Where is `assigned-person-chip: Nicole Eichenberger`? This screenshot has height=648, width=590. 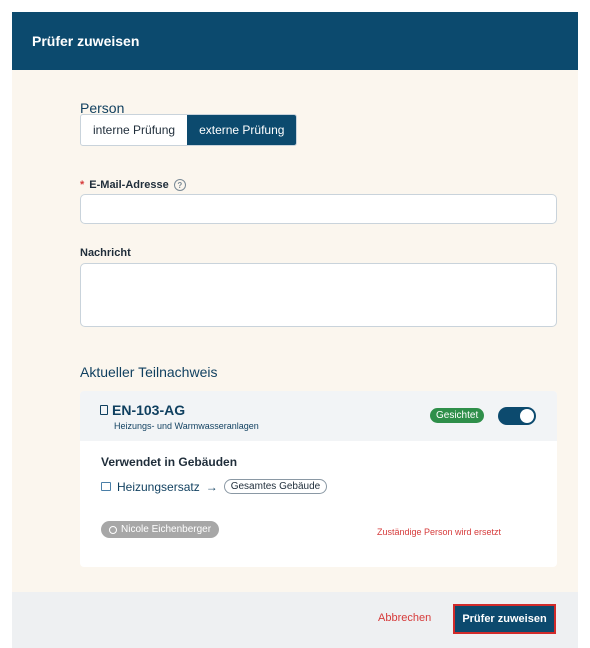 assigned-person-chip: Nicole Eichenberger is located at coordinates (160, 529).